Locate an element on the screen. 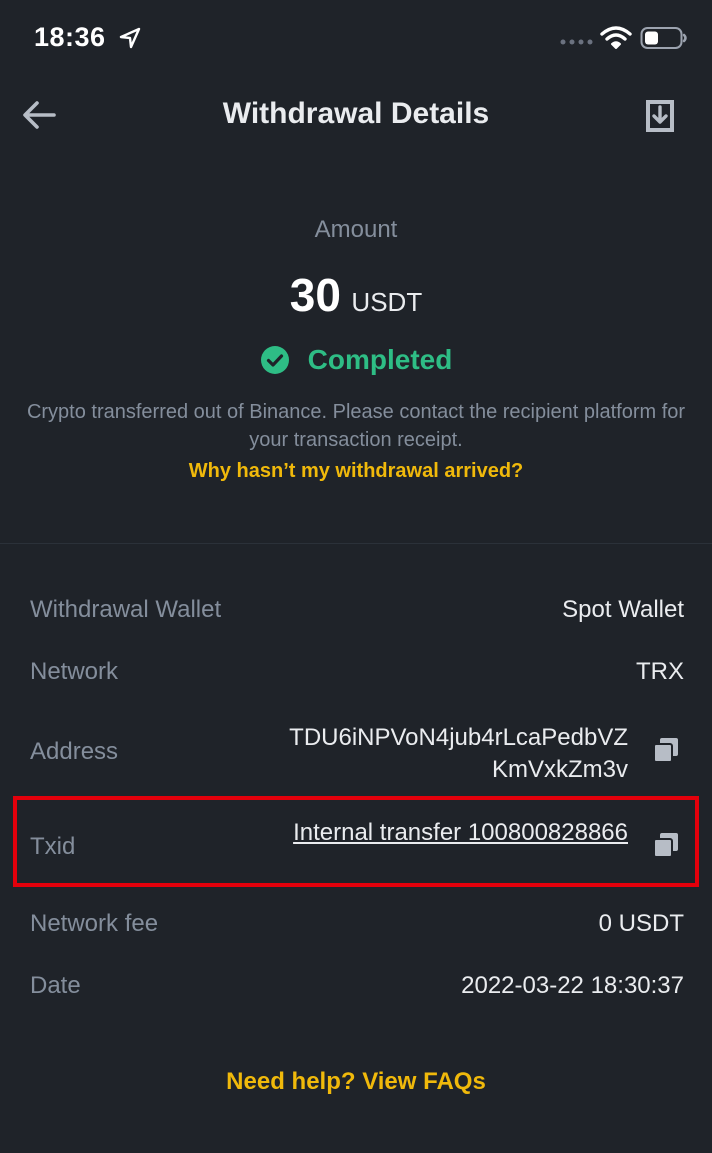 This screenshot has width=712, height=1153. detail-row-withdrawal-wallet: Withdrawal Wallet Spot Wallet is located at coordinates (356, 611).